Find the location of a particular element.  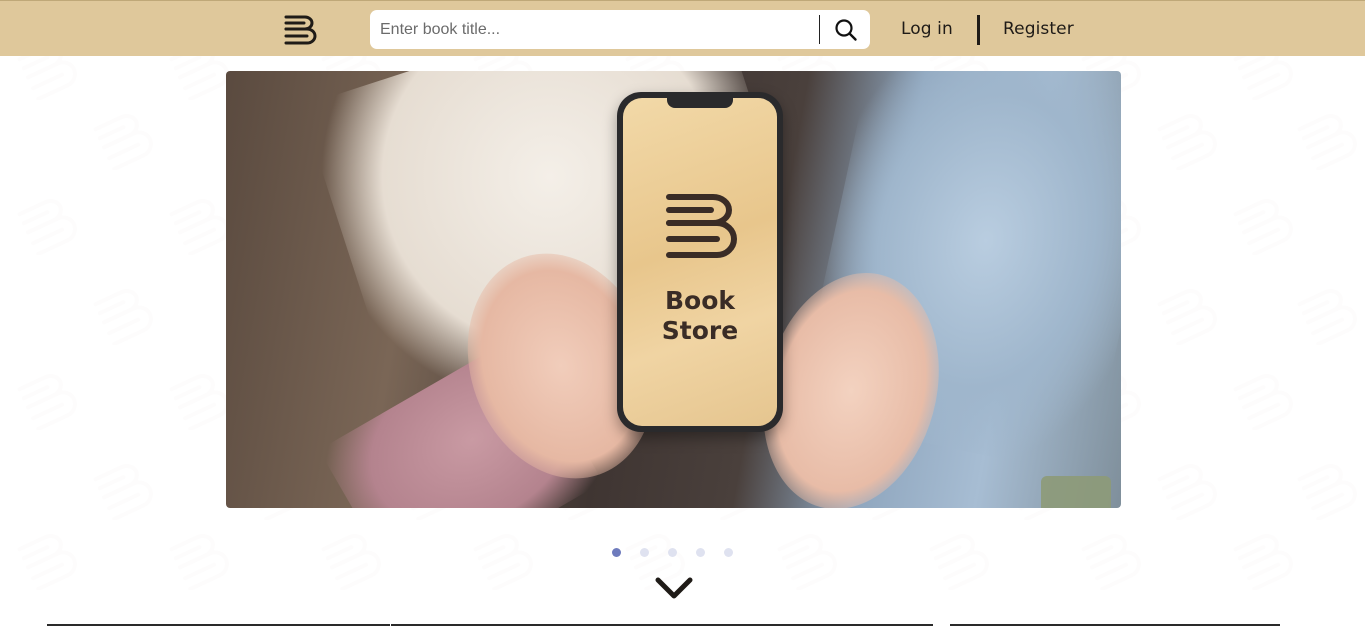

search-input is located at coordinates (594, 29).